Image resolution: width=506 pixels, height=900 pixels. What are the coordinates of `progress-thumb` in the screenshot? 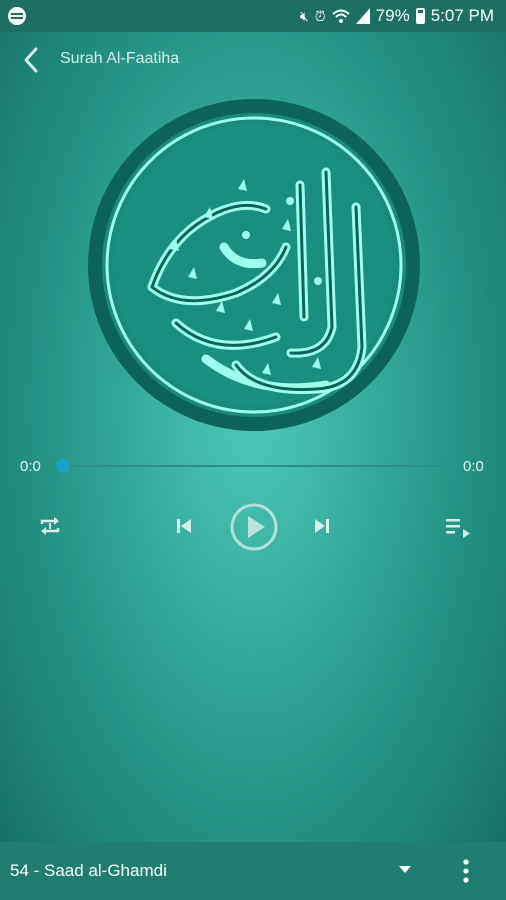 It's located at (63, 466).